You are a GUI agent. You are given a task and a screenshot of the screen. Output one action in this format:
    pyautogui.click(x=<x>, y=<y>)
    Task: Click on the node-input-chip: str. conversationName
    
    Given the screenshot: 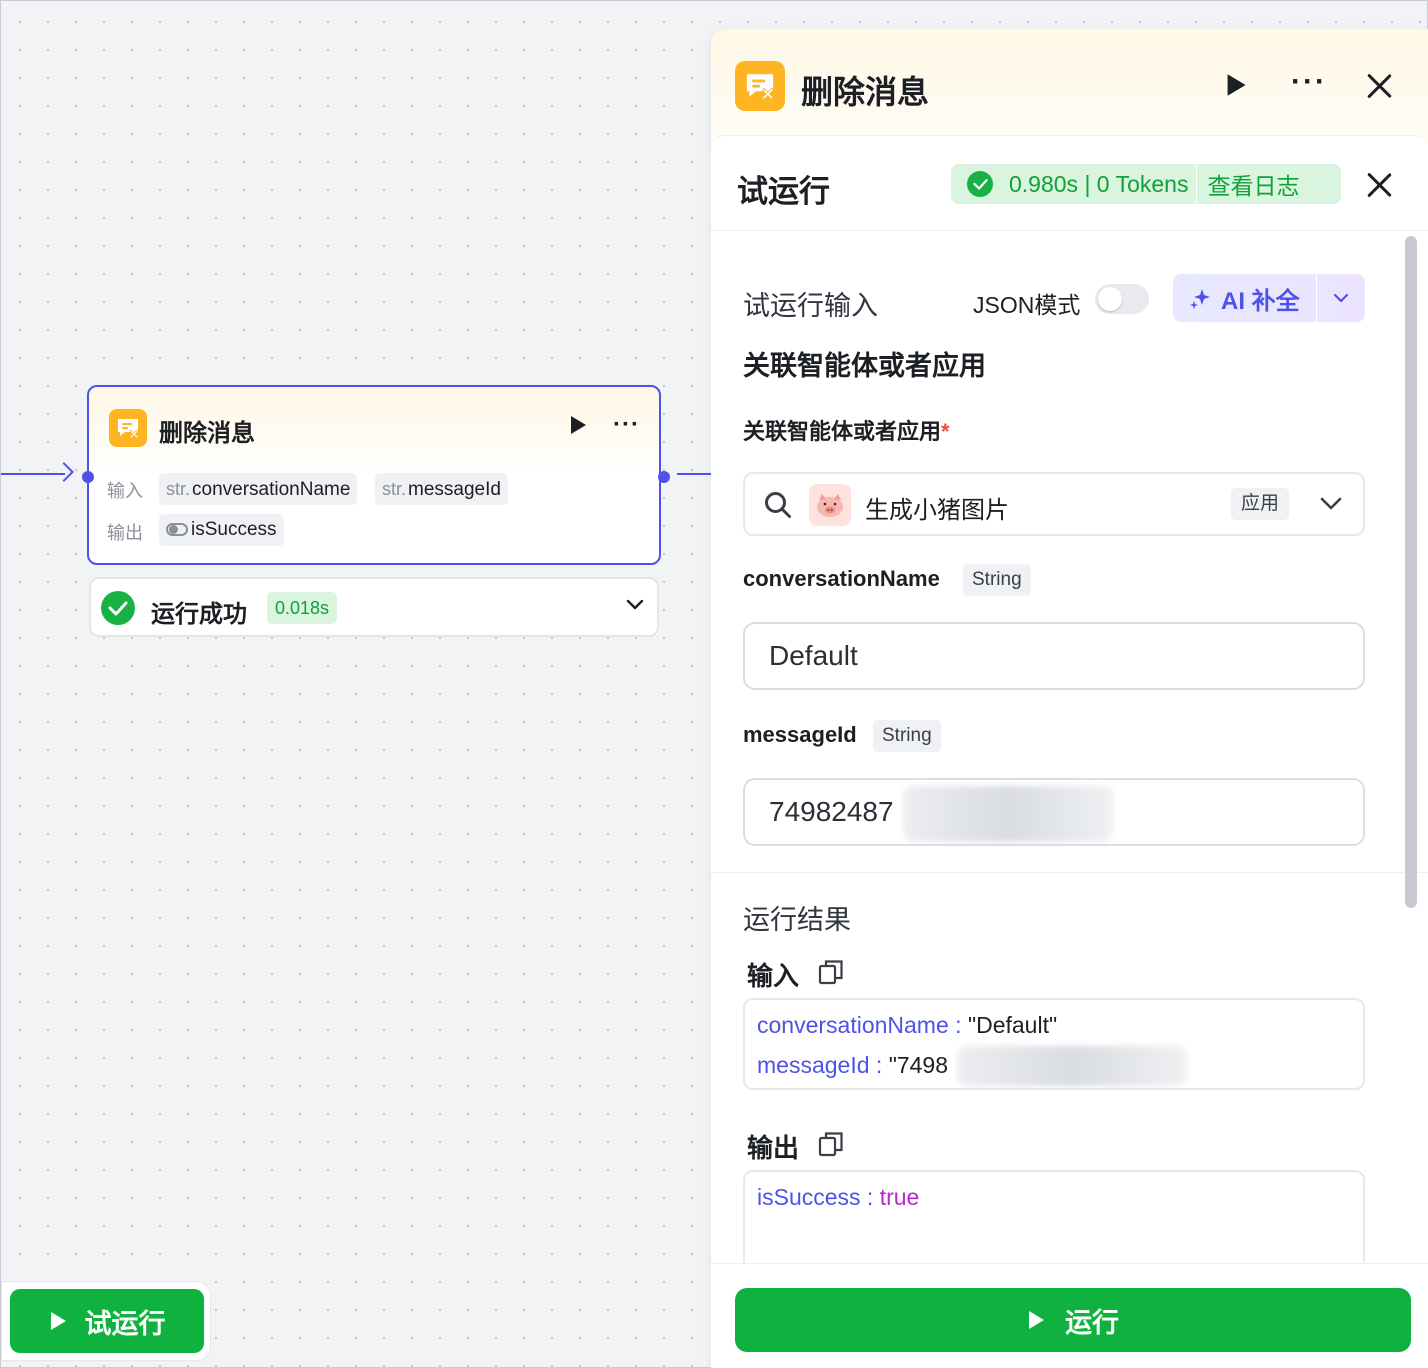 What is the action you would take?
    pyautogui.click(x=258, y=489)
    